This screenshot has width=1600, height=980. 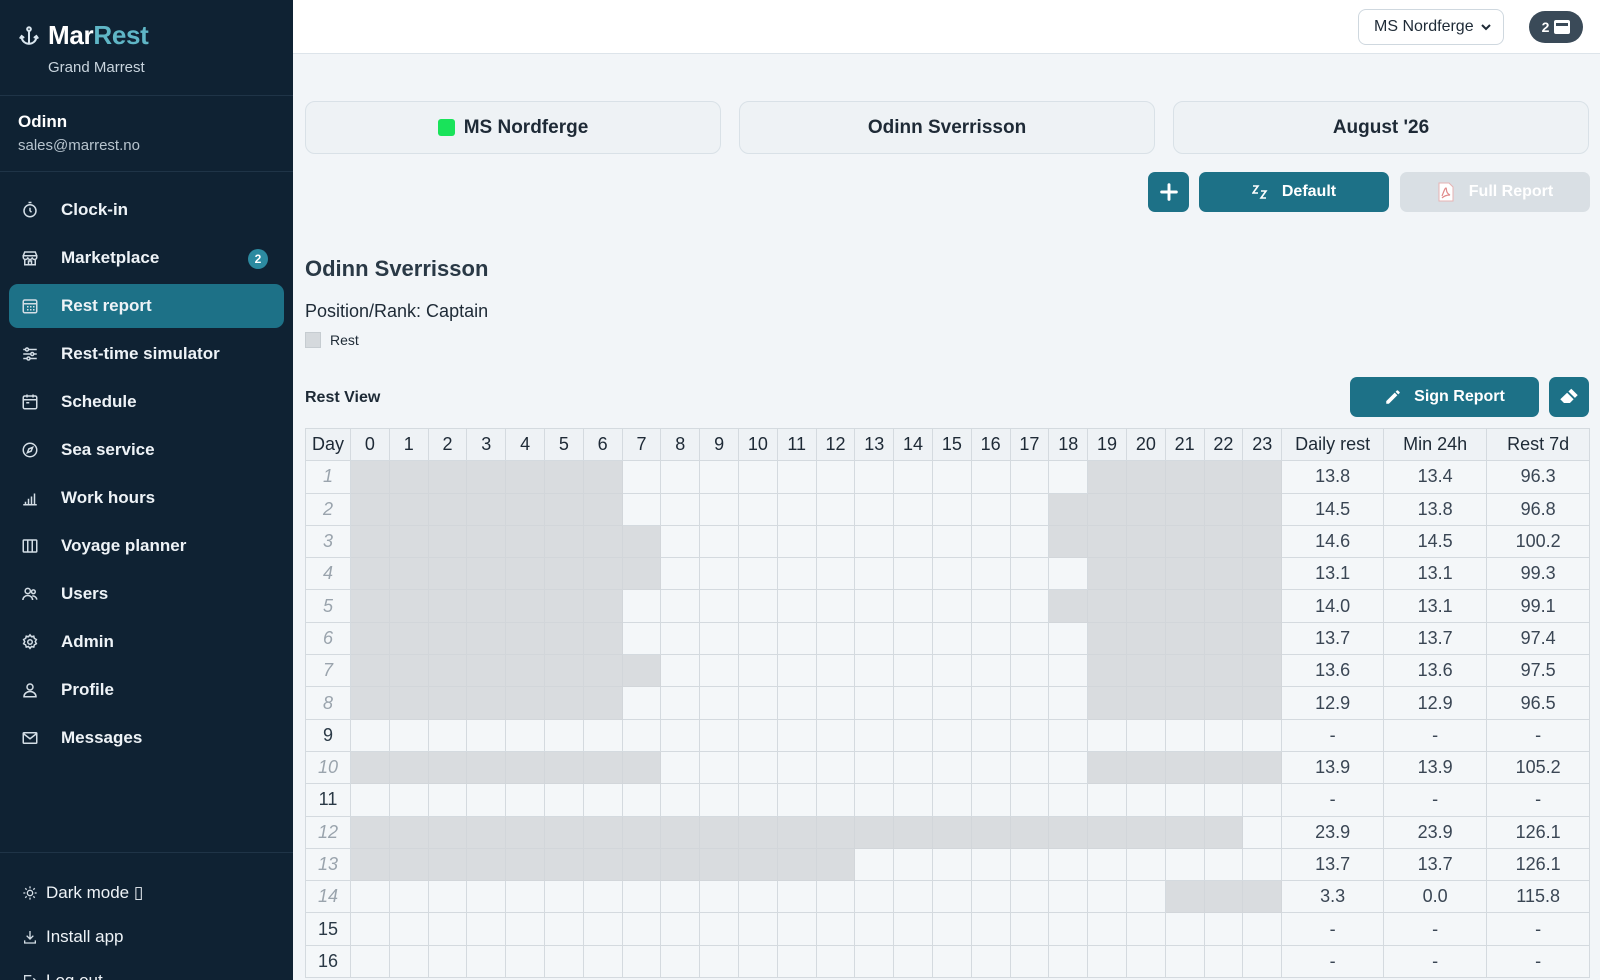 What do you see at coordinates (146, 738) in the screenshot?
I see `nav-item-messages: Messages` at bounding box center [146, 738].